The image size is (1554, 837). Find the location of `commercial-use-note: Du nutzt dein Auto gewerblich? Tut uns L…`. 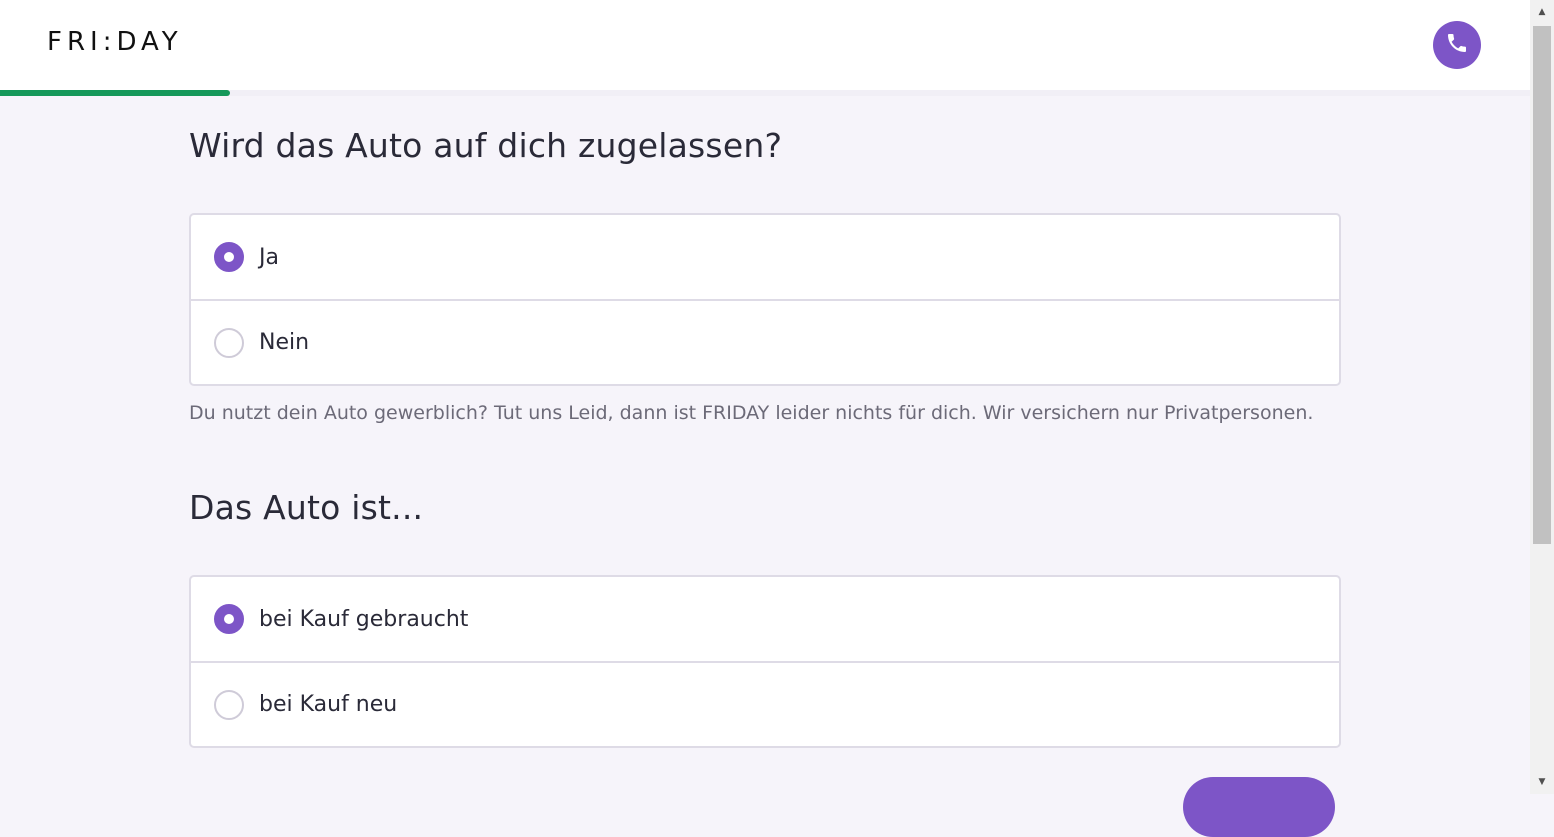

commercial-use-note: Du nutzt dein Auto gewerblich? Tut uns L… is located at coordinates (751, 413).